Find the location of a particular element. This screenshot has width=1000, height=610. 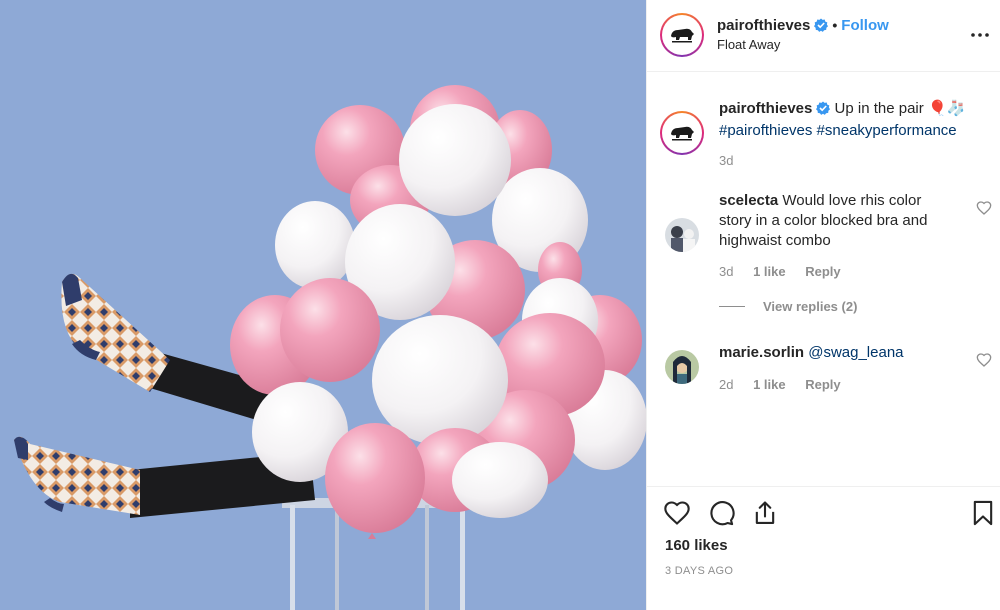

post-author-line: pairofthieves • Follow is located at coordinates (803, 26).